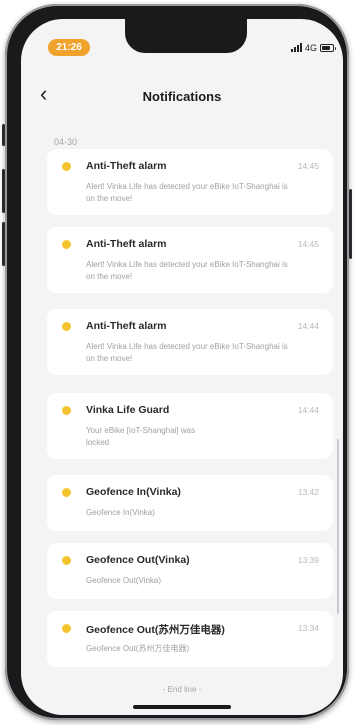 This screenshot has height=725, width=355. Describe the element at coordinates (133, 492) in the screenshot. I see `notification-title: Geofence In(Vinka)` at that location.